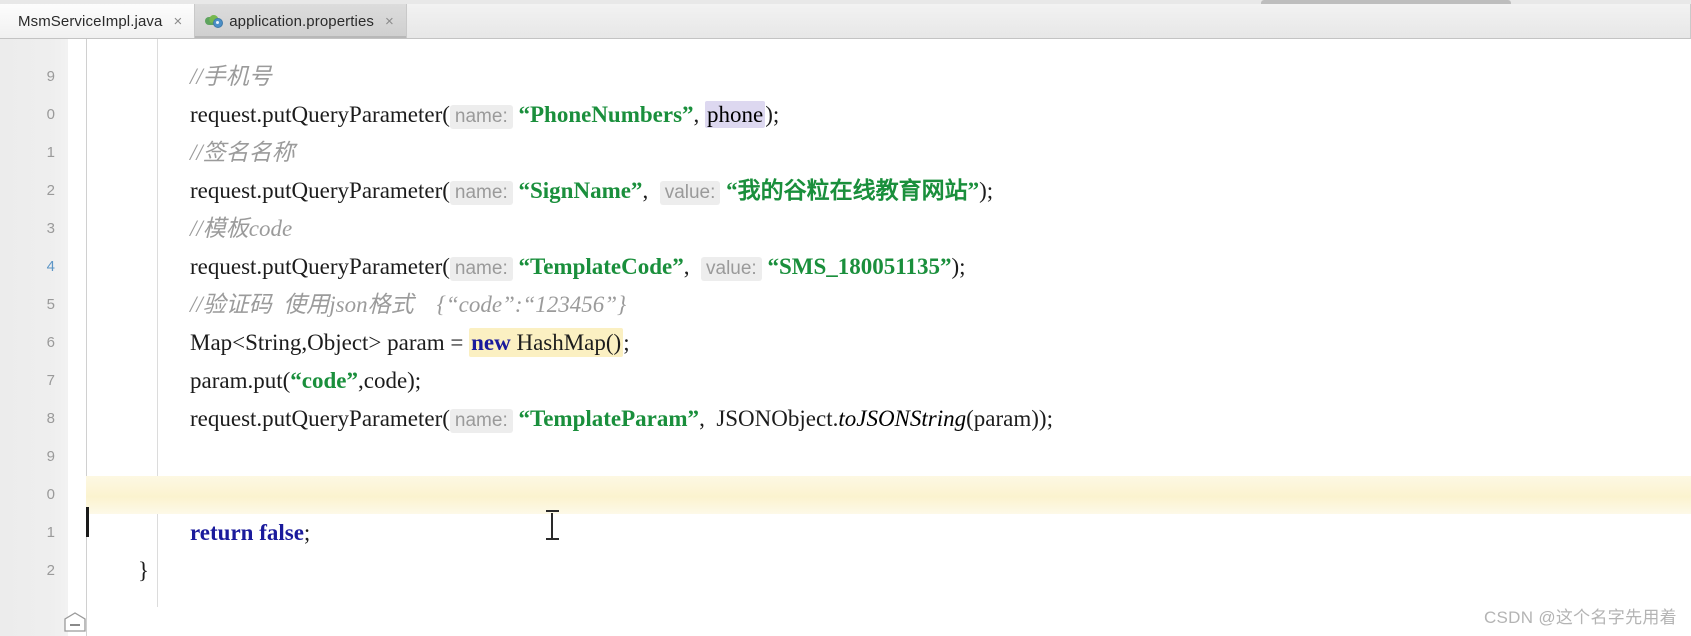 Image resolution: width=1691 pixels, height=636 pixels. Describe the element at coordinates (853, 190) in the screenshot. I see `string-literal: “我的谷粒在线教育网站”` at that location.